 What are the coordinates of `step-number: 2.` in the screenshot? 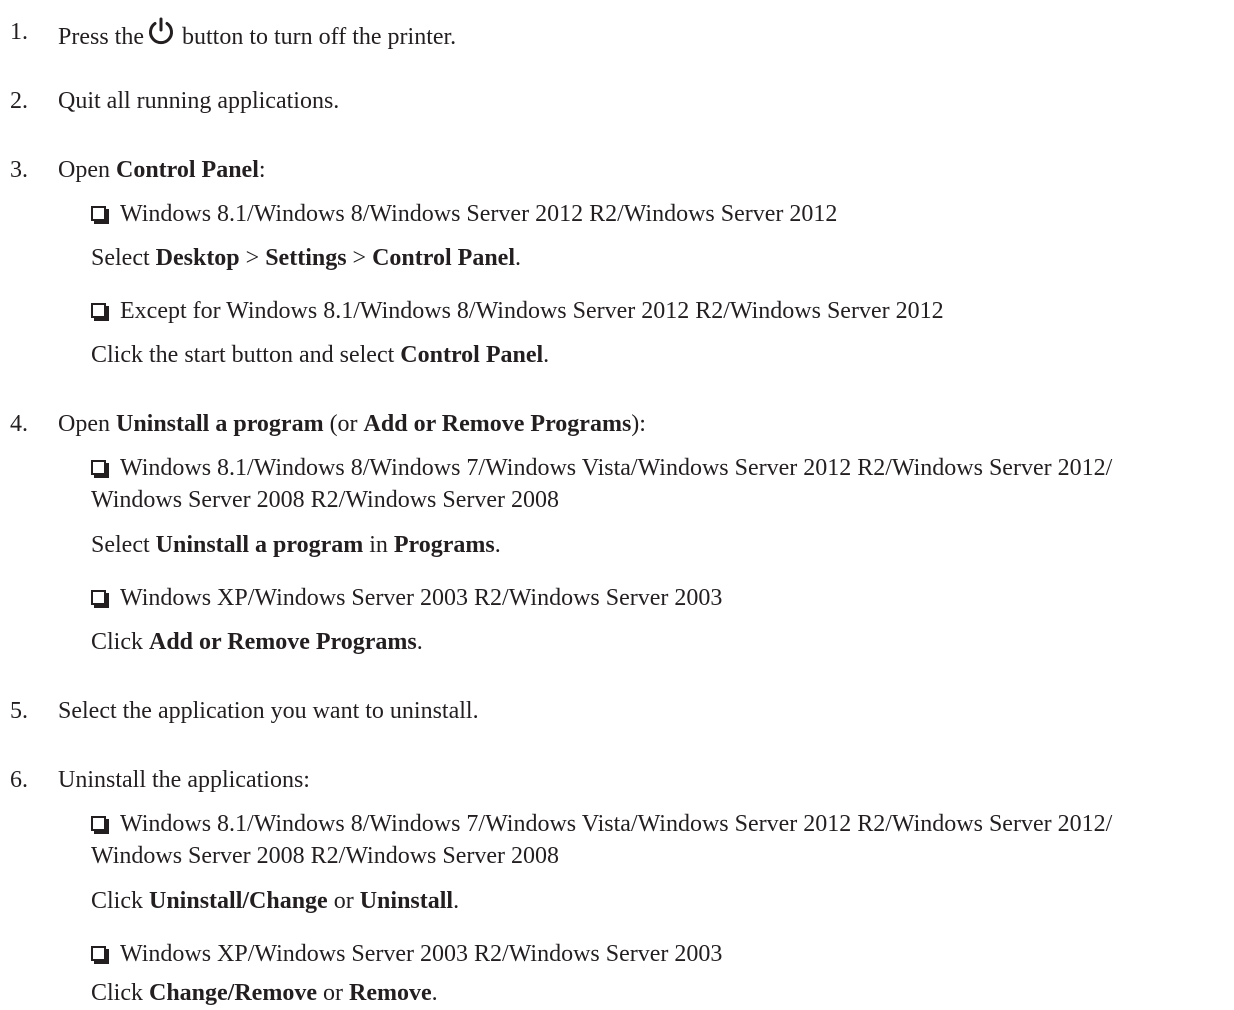 It's located at (19, 101).